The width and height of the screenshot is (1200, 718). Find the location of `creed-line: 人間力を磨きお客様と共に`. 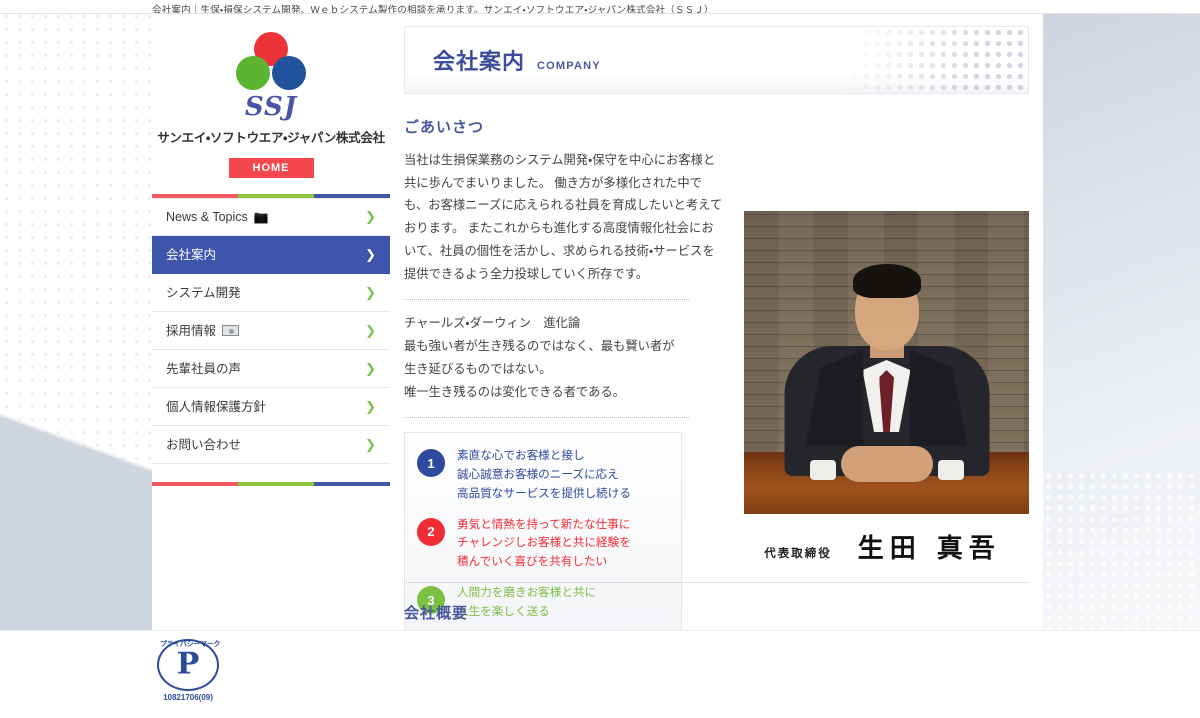

creed-line: 人間力を磨きお客様と共に is located at coordinates (527, 593).